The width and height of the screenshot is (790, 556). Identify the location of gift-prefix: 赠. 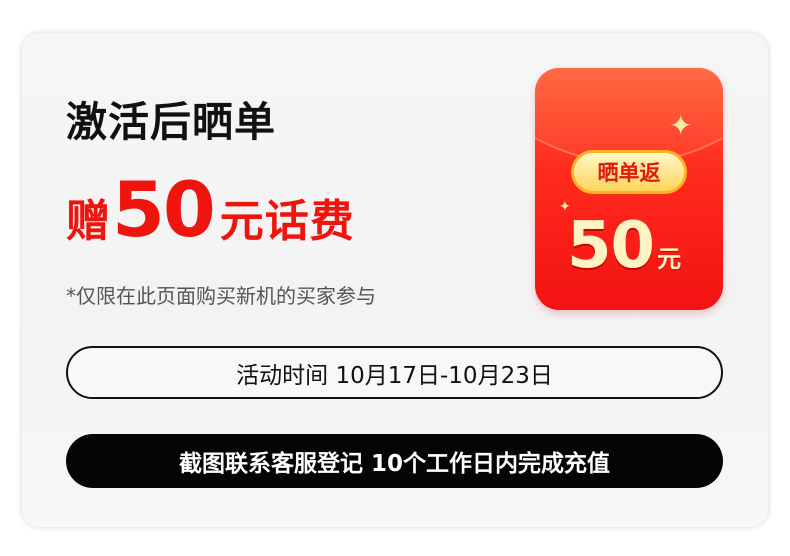
(88, 221).